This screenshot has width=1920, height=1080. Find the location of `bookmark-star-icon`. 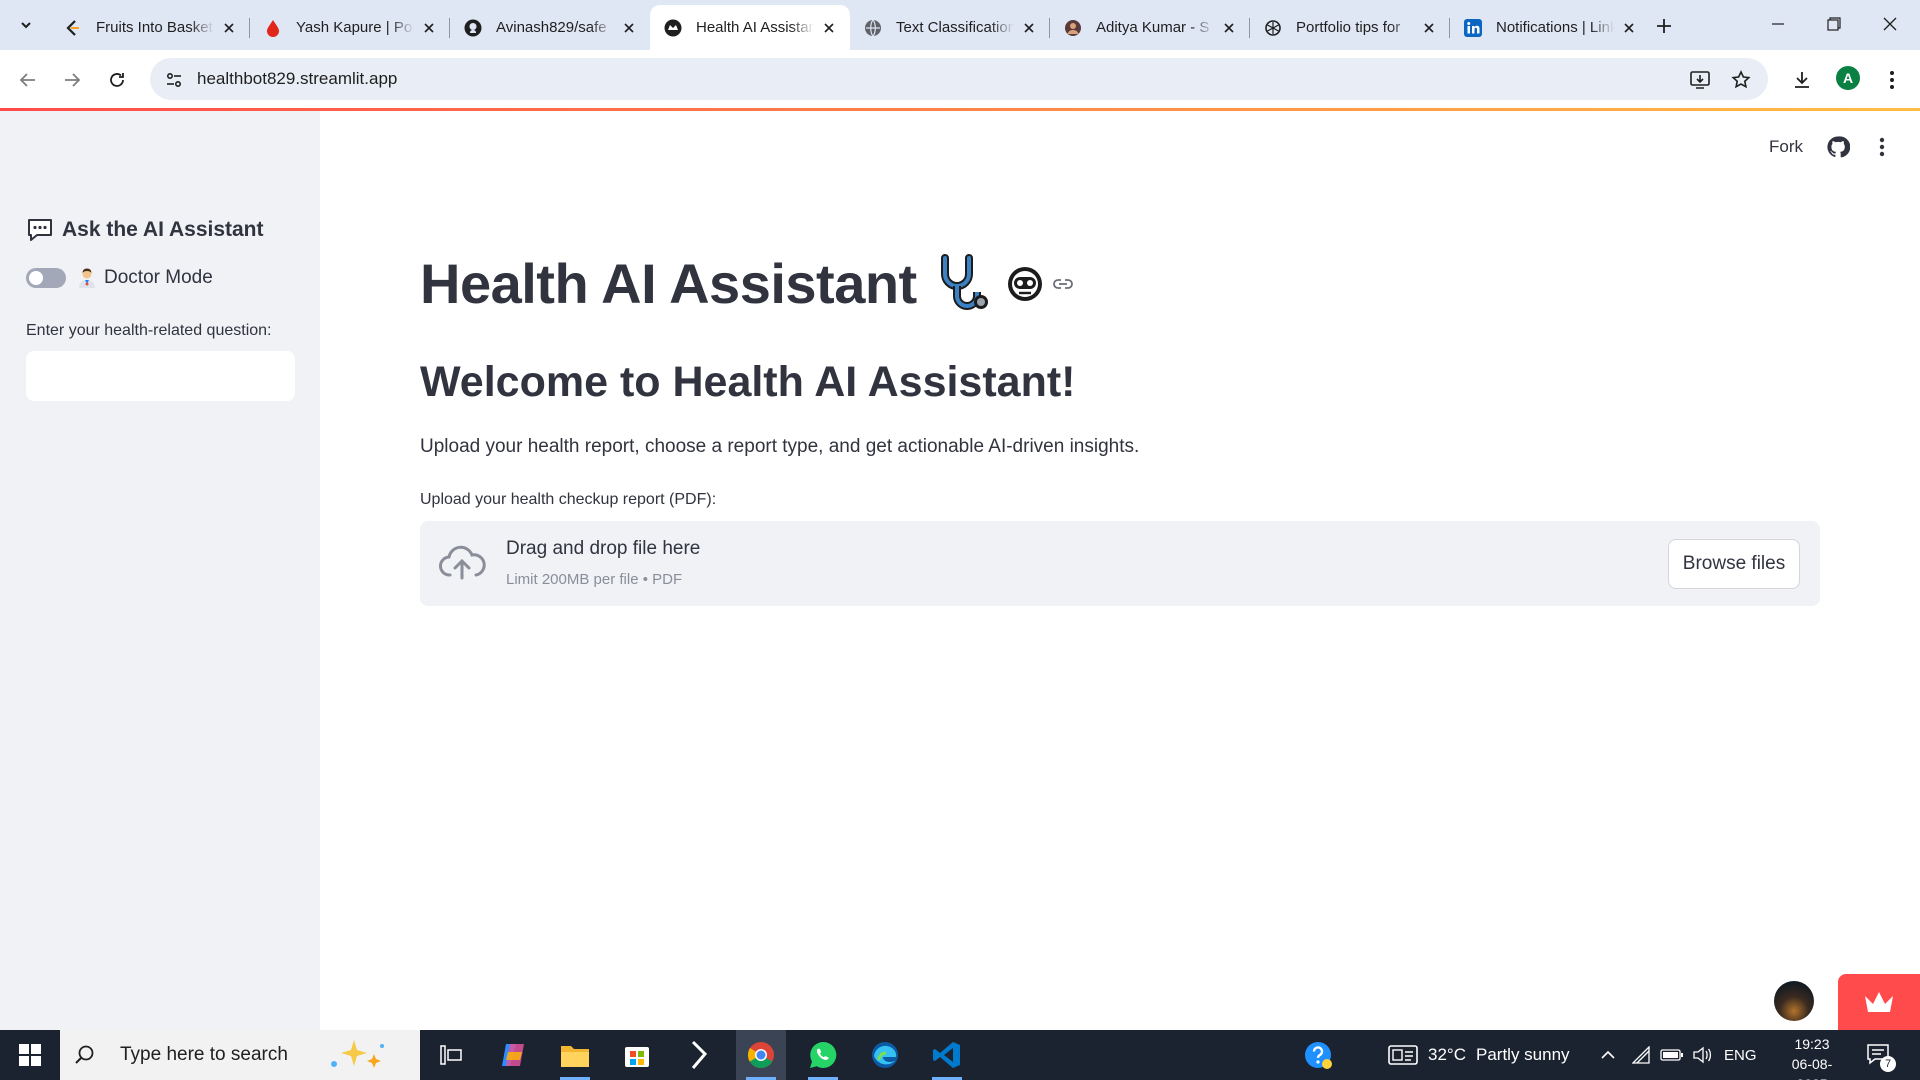

bookmark-star-icon is located at coordinates (1741, 80).